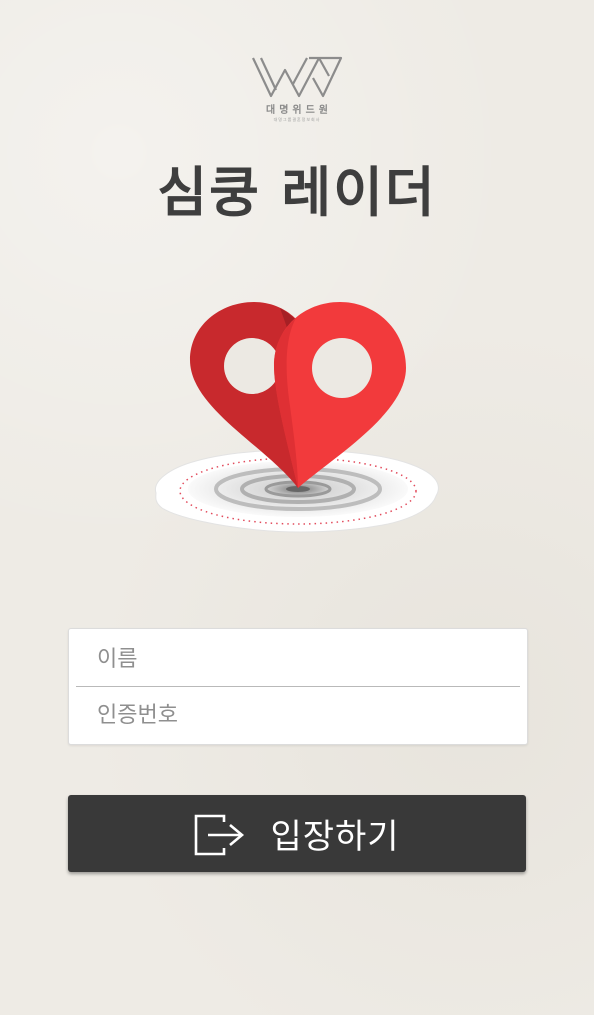 This screenshot has height=1015, width=594. I want to click on app-title: 심쿵 레이더, so click(297, 192).